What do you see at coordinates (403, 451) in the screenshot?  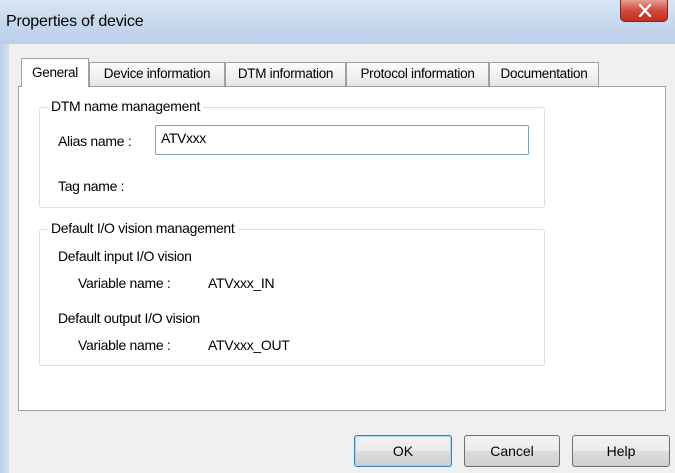 I see `ok-button: OK` at bounding box center [403, 451].